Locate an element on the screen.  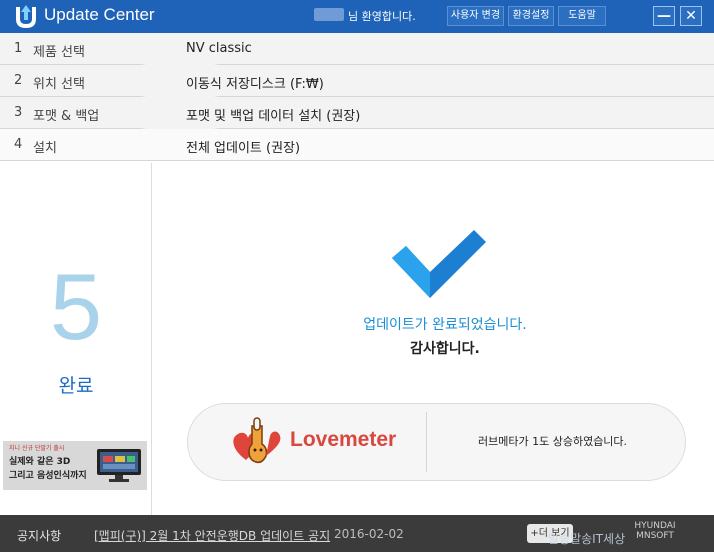
notice-label: 공지사항 is located at coordinates (39, 536).